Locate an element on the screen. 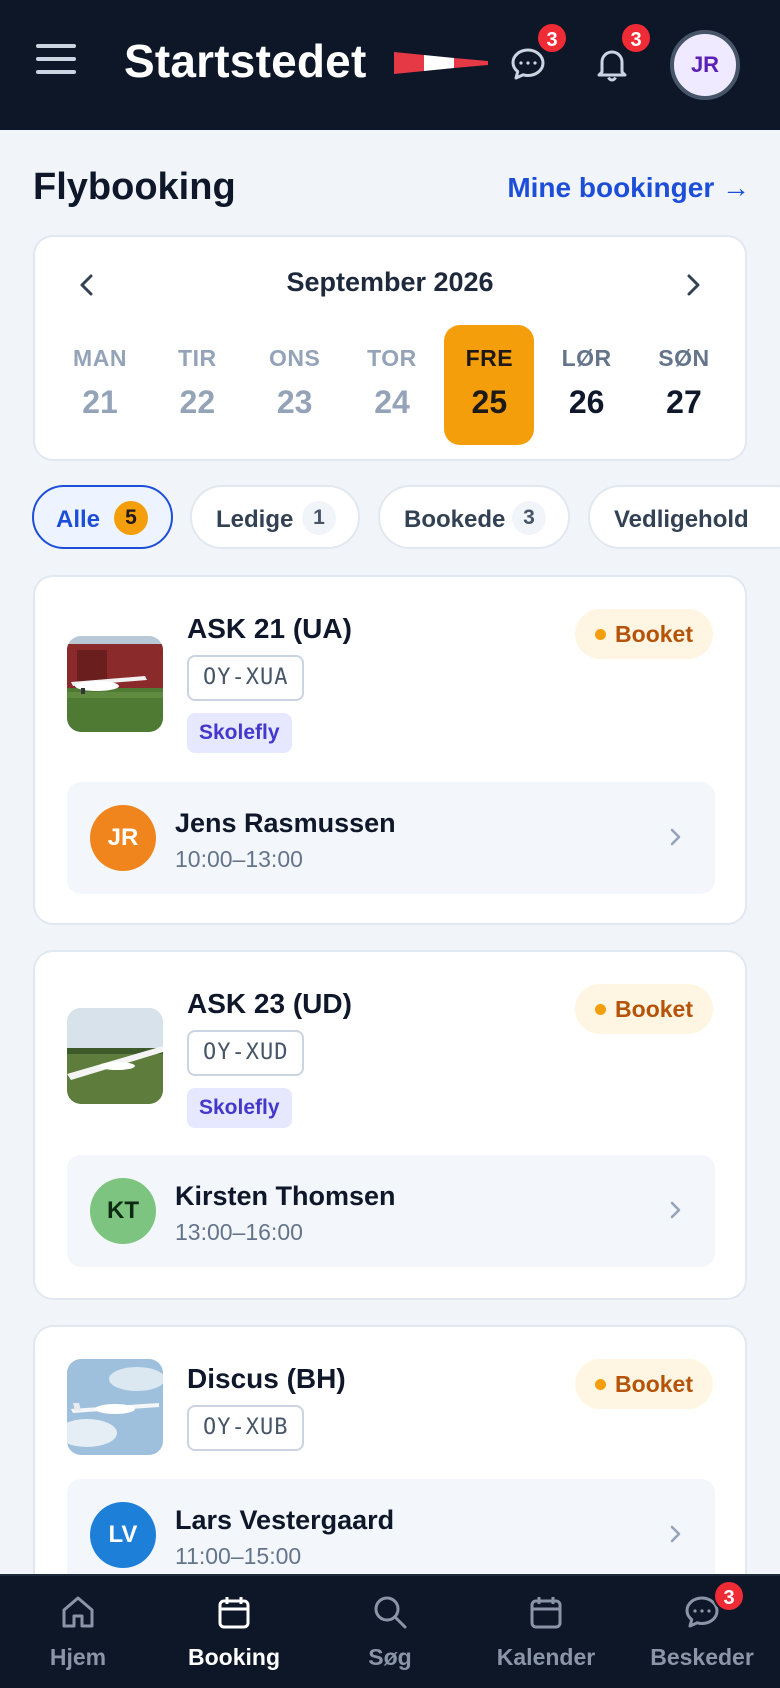 The image size is (780, 1688). day-number: 27 is located at coordinates (684, 402).